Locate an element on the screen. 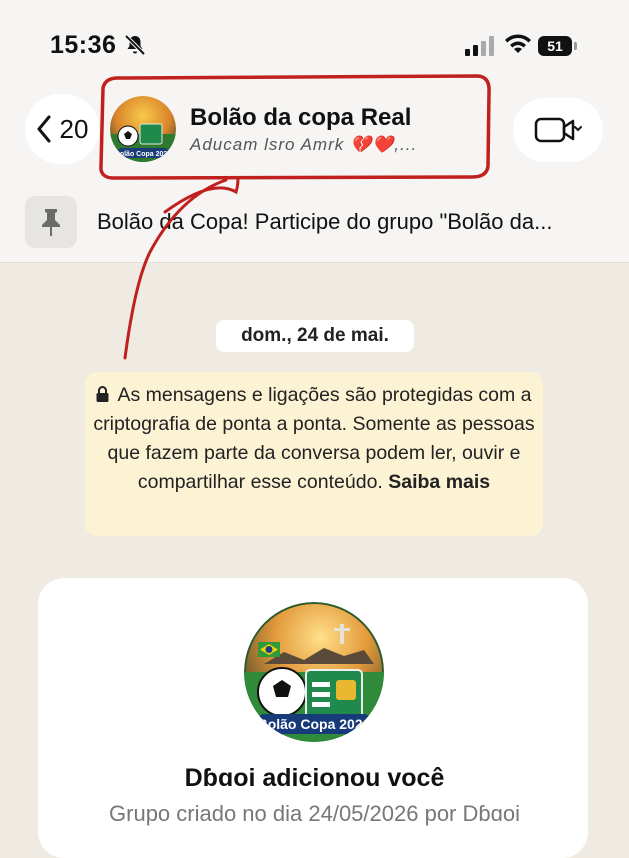 Image resolution: width=629 pixels, height=858 pixels. card-avatar-caption: Bolão Copa 2026 is located at coordinates (314, 724).